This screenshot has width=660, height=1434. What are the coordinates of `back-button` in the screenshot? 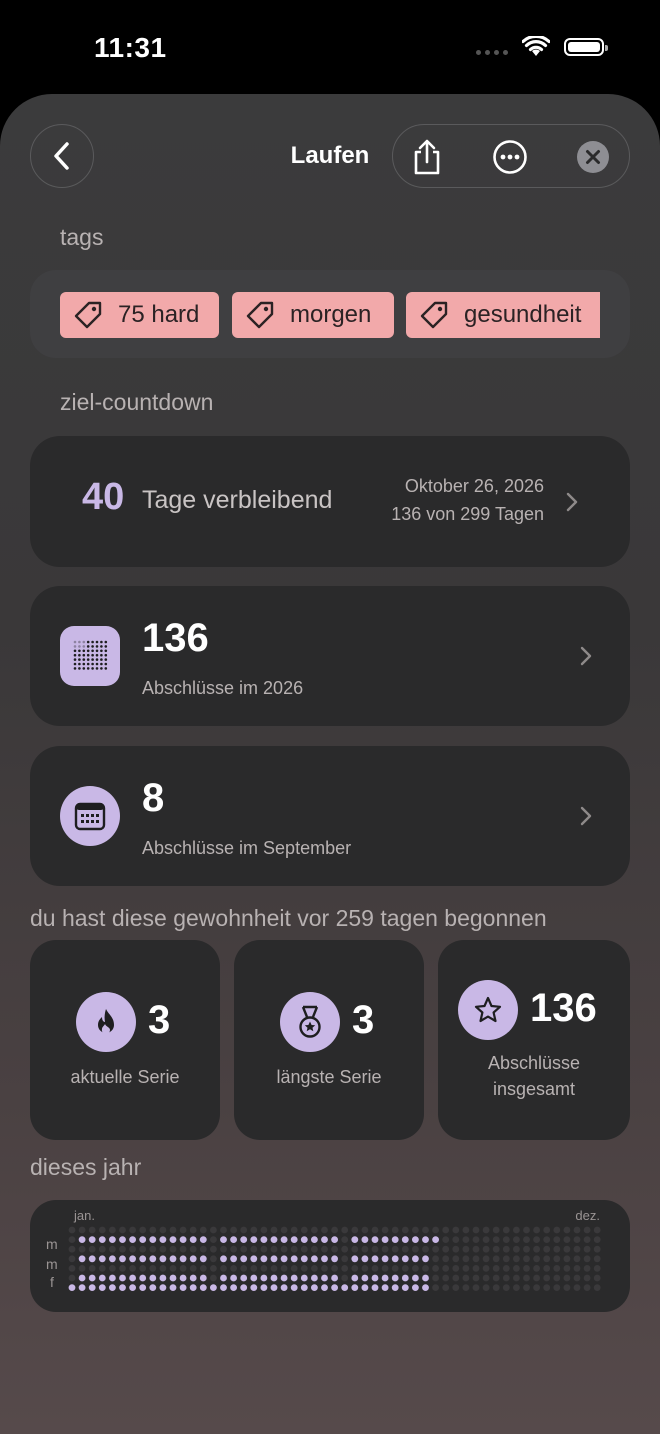 It's located at (62, 156).